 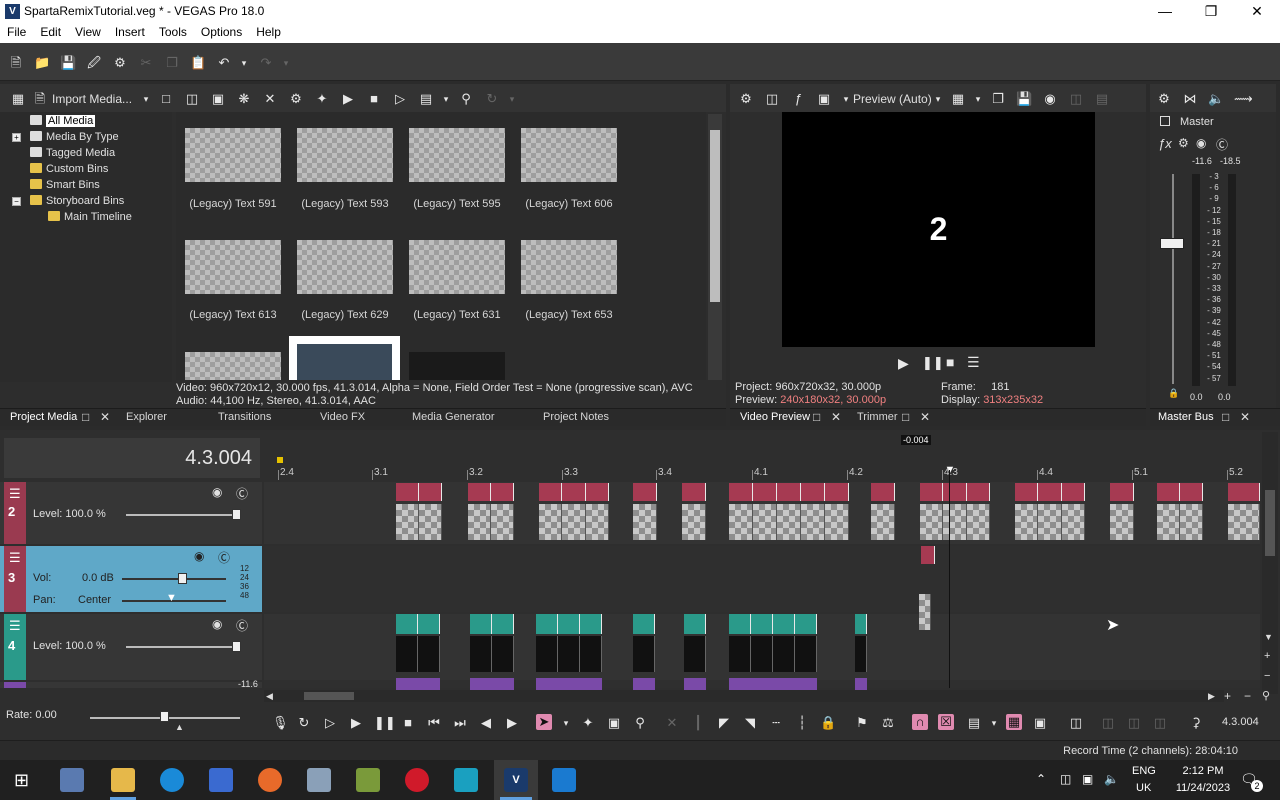 What do you see at coordinates (516, 780) in the screenshot?
I see `vegas-taskbar-active: V` at bounding box center [516, 780].